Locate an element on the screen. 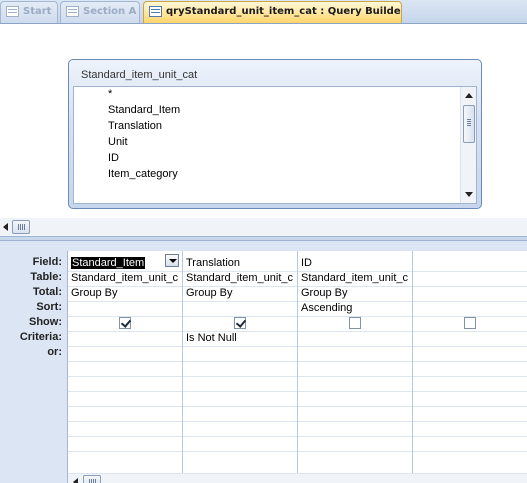  tab-label: Start is located at coordinates (37, 11).